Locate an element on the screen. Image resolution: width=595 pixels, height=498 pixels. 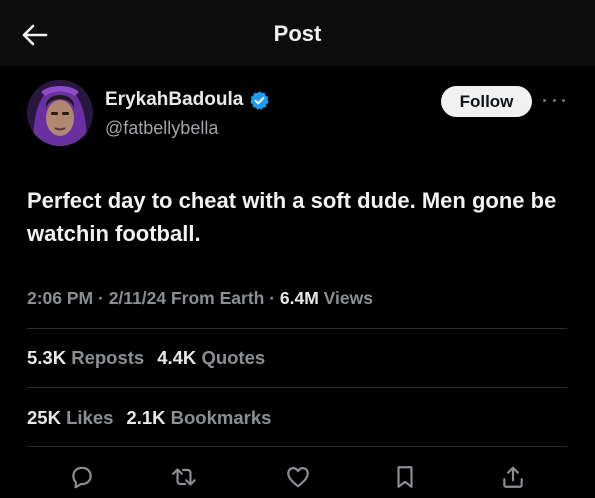
repost-icon is located at coordinates (184, 477).